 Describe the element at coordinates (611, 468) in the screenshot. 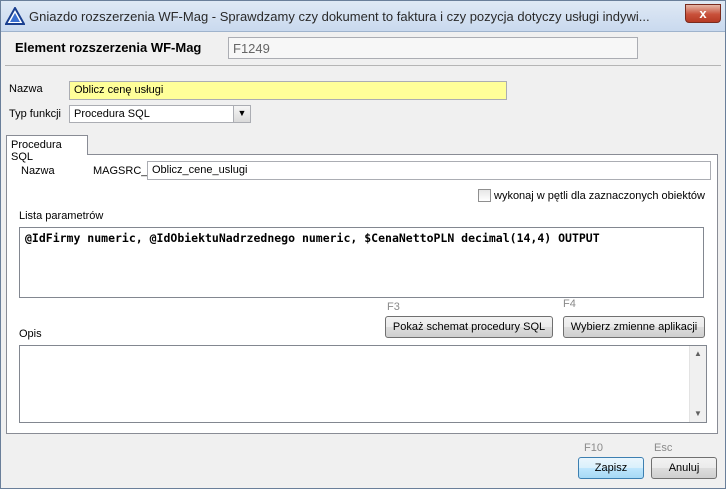

I see `save-button: Zapisz` at that location.